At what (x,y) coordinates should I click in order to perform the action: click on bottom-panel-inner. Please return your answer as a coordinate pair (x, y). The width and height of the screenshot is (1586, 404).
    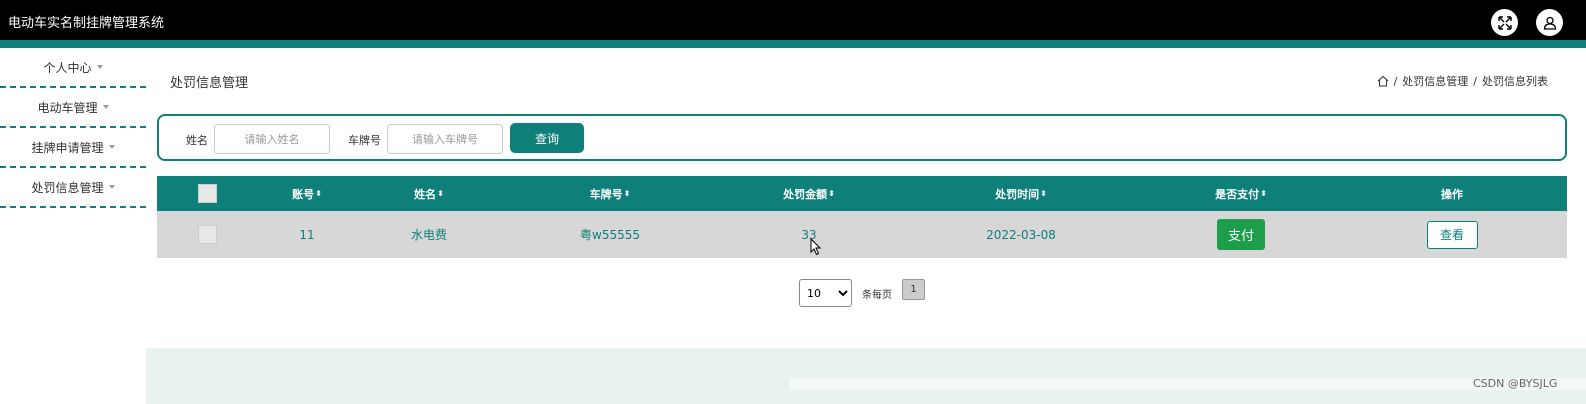
    Looking at the image, I should click on (1187, 384).